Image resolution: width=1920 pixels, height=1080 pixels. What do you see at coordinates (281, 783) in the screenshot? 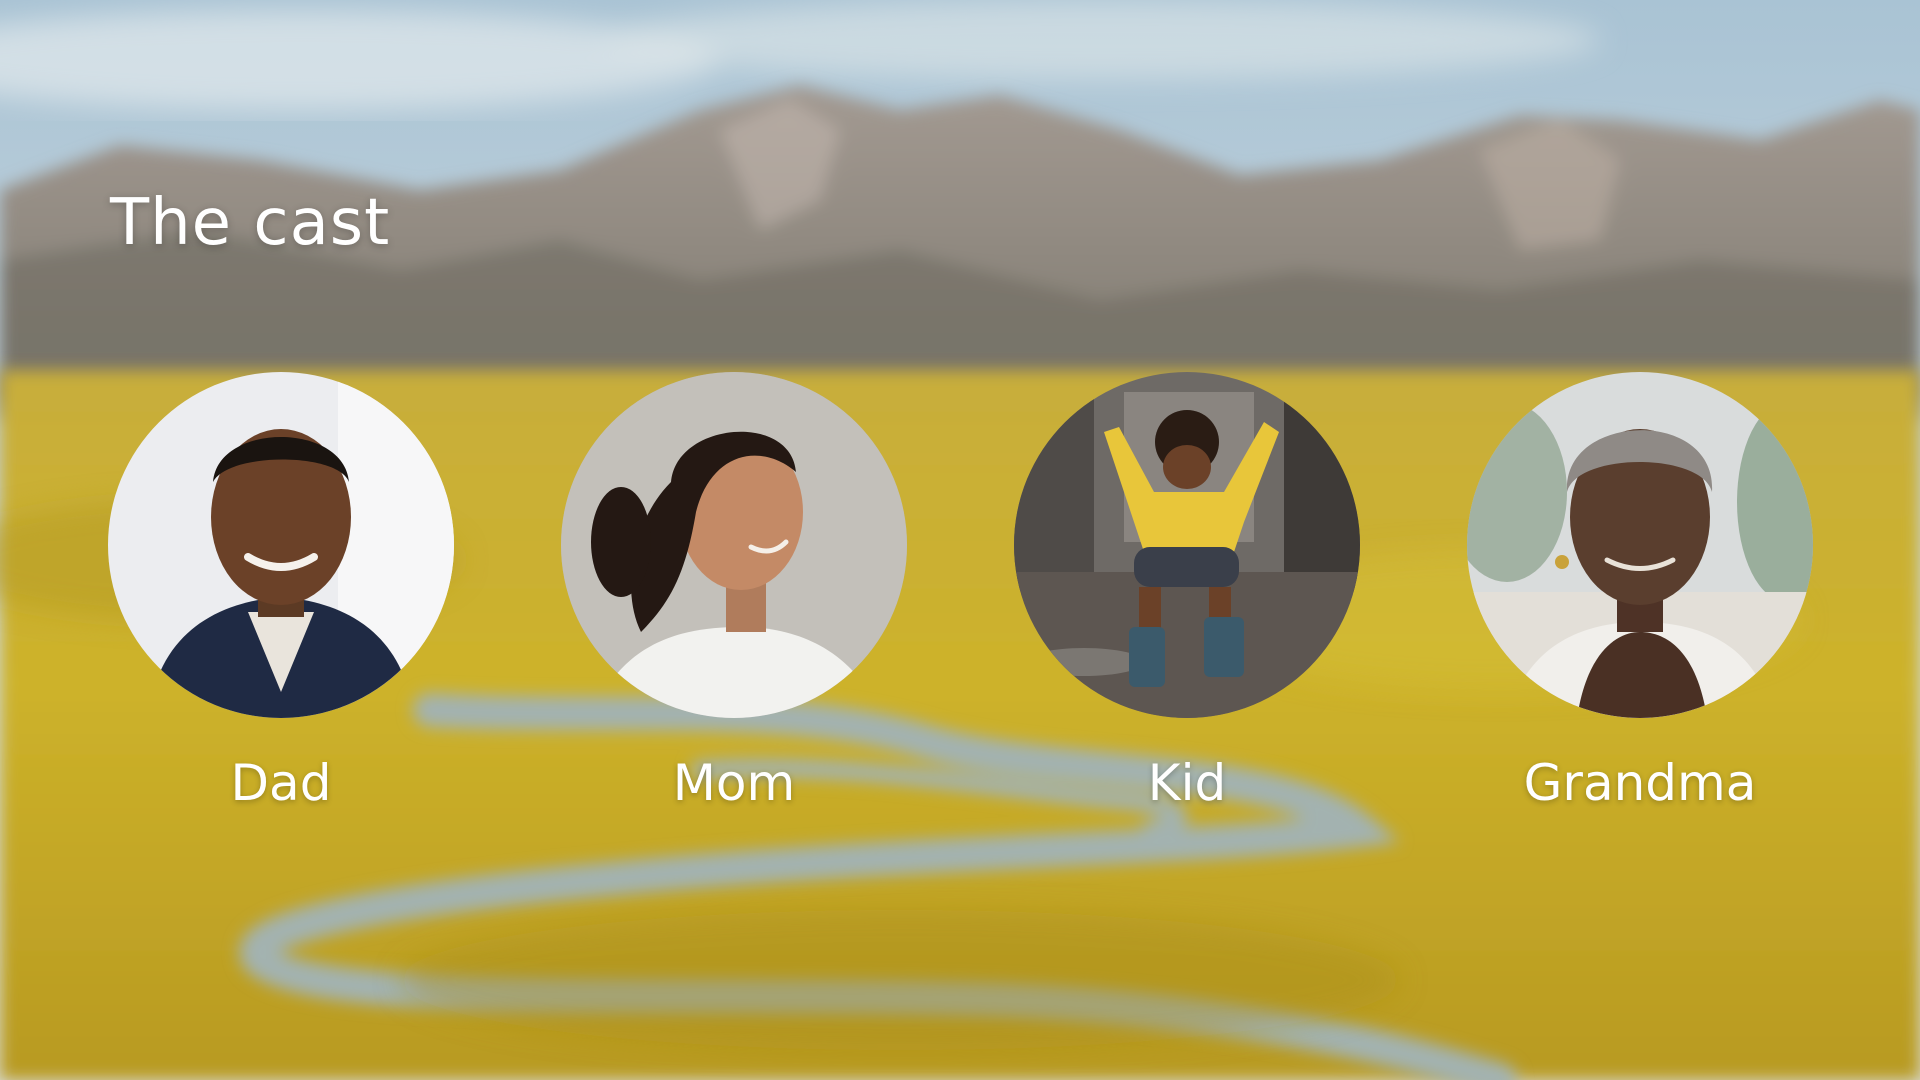
I see `cast-name-dad: Dad` at bounding box center [281, 783].